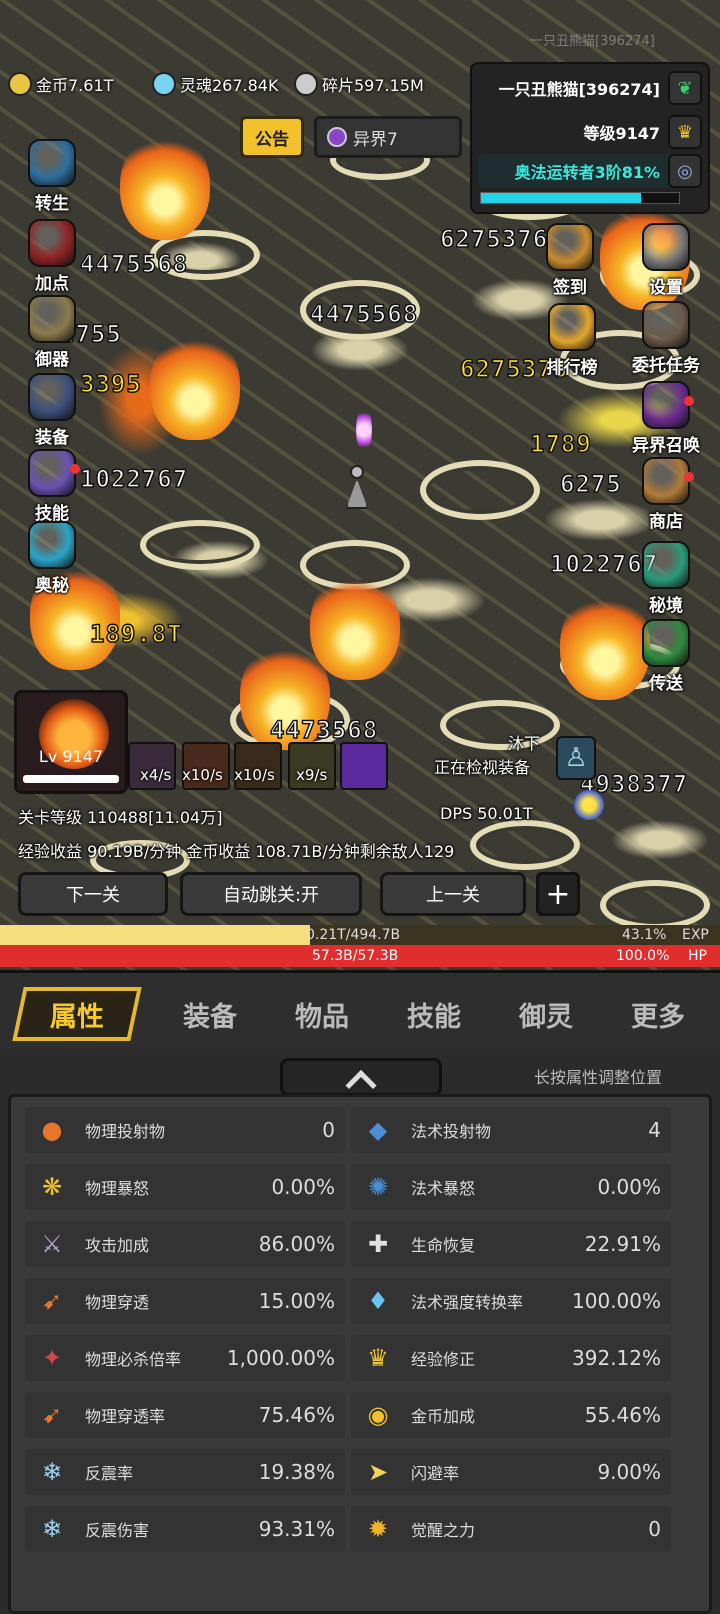 This screenshot has height=1614, width=720. Describe the element at coordinates (375, 139) in the screenshot. I see `realm-label: 异界7` at that location.